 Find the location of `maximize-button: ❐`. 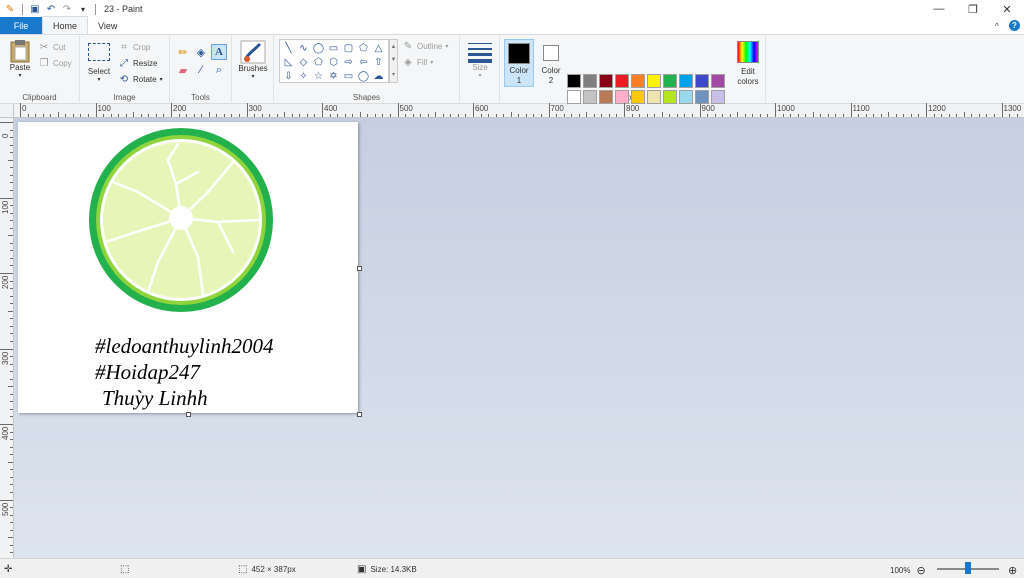

maximize-button: ❐ is located at coordinates (973, 9).